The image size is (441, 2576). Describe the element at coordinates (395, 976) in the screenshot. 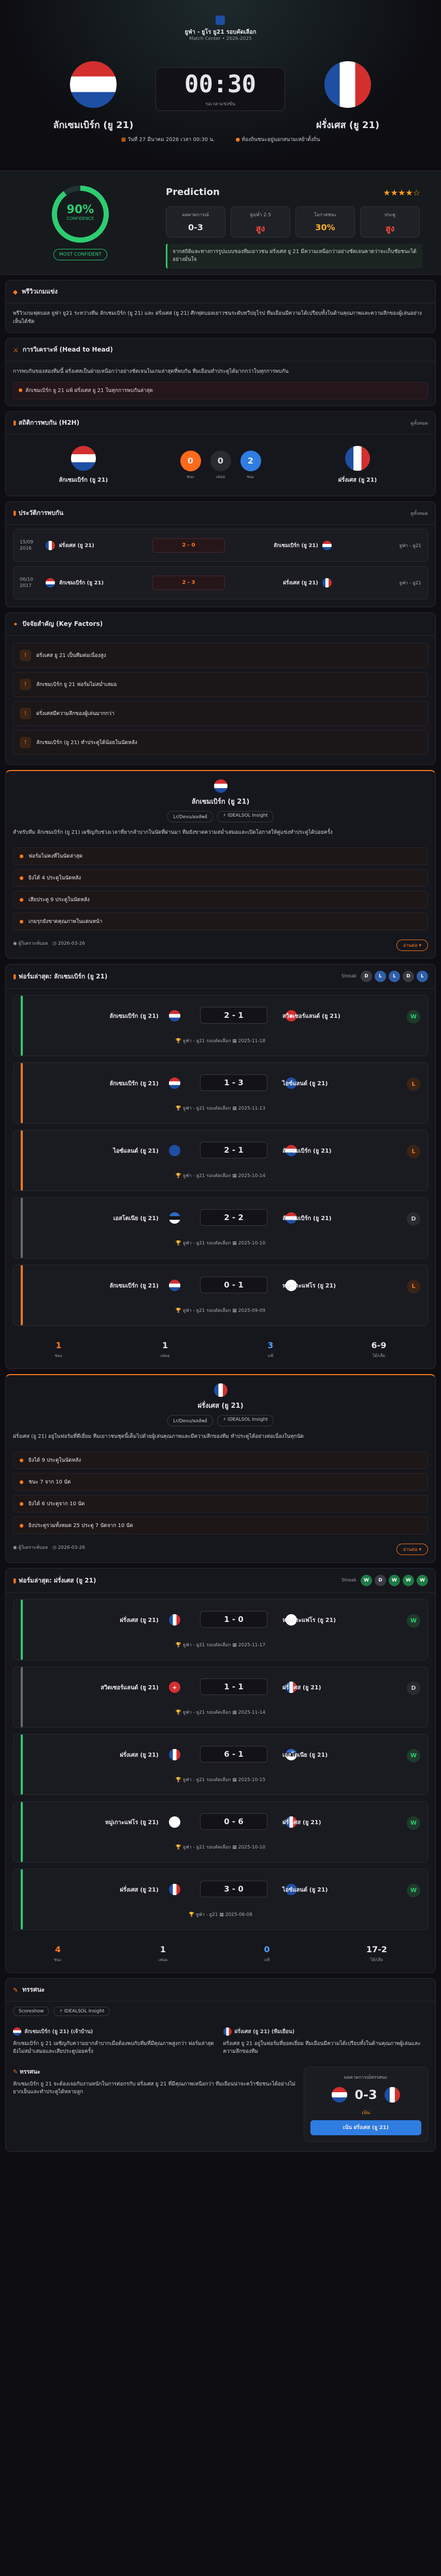

I see `form-home-streak-badge: L` at that location.